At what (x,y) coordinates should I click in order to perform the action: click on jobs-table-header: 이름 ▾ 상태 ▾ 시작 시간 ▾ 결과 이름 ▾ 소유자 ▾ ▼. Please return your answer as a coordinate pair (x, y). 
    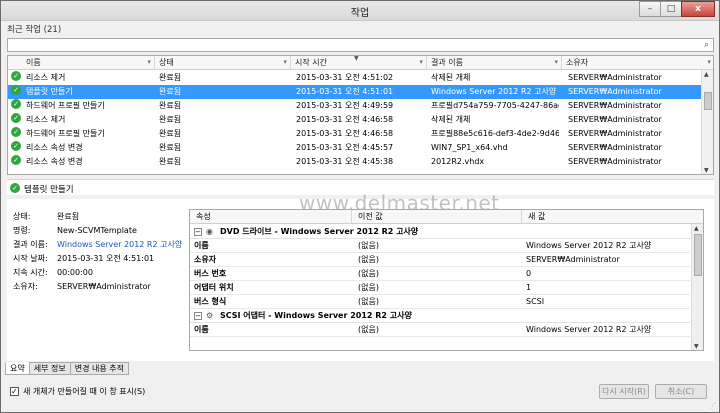
    Looking at the image, I should click on (360, 63).